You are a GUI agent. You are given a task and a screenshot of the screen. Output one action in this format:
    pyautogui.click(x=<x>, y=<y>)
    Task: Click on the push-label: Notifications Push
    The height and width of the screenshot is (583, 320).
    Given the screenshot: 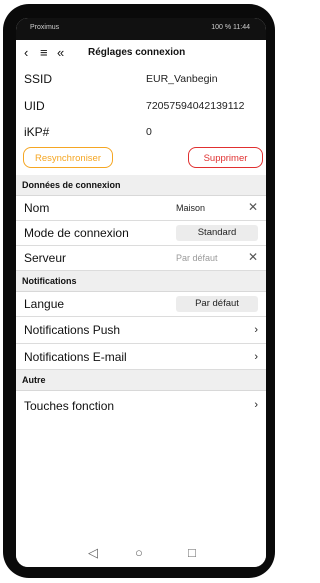 What is the action you would take?
    pyautogui.click(x=72, y=330)
    